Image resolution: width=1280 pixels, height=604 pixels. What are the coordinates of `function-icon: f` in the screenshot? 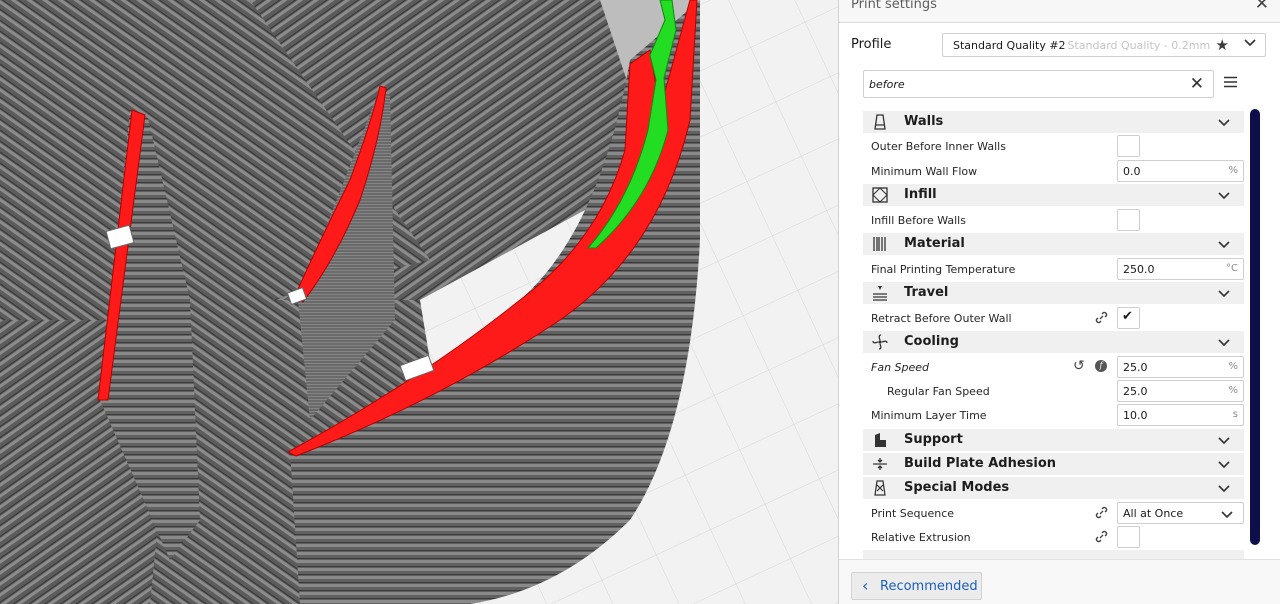 It's located at (1101, 366).